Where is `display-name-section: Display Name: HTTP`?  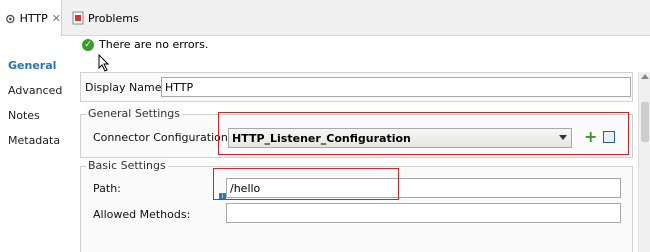
display-name-section: Display Name: HTTP is located at coordinates (356, 87).